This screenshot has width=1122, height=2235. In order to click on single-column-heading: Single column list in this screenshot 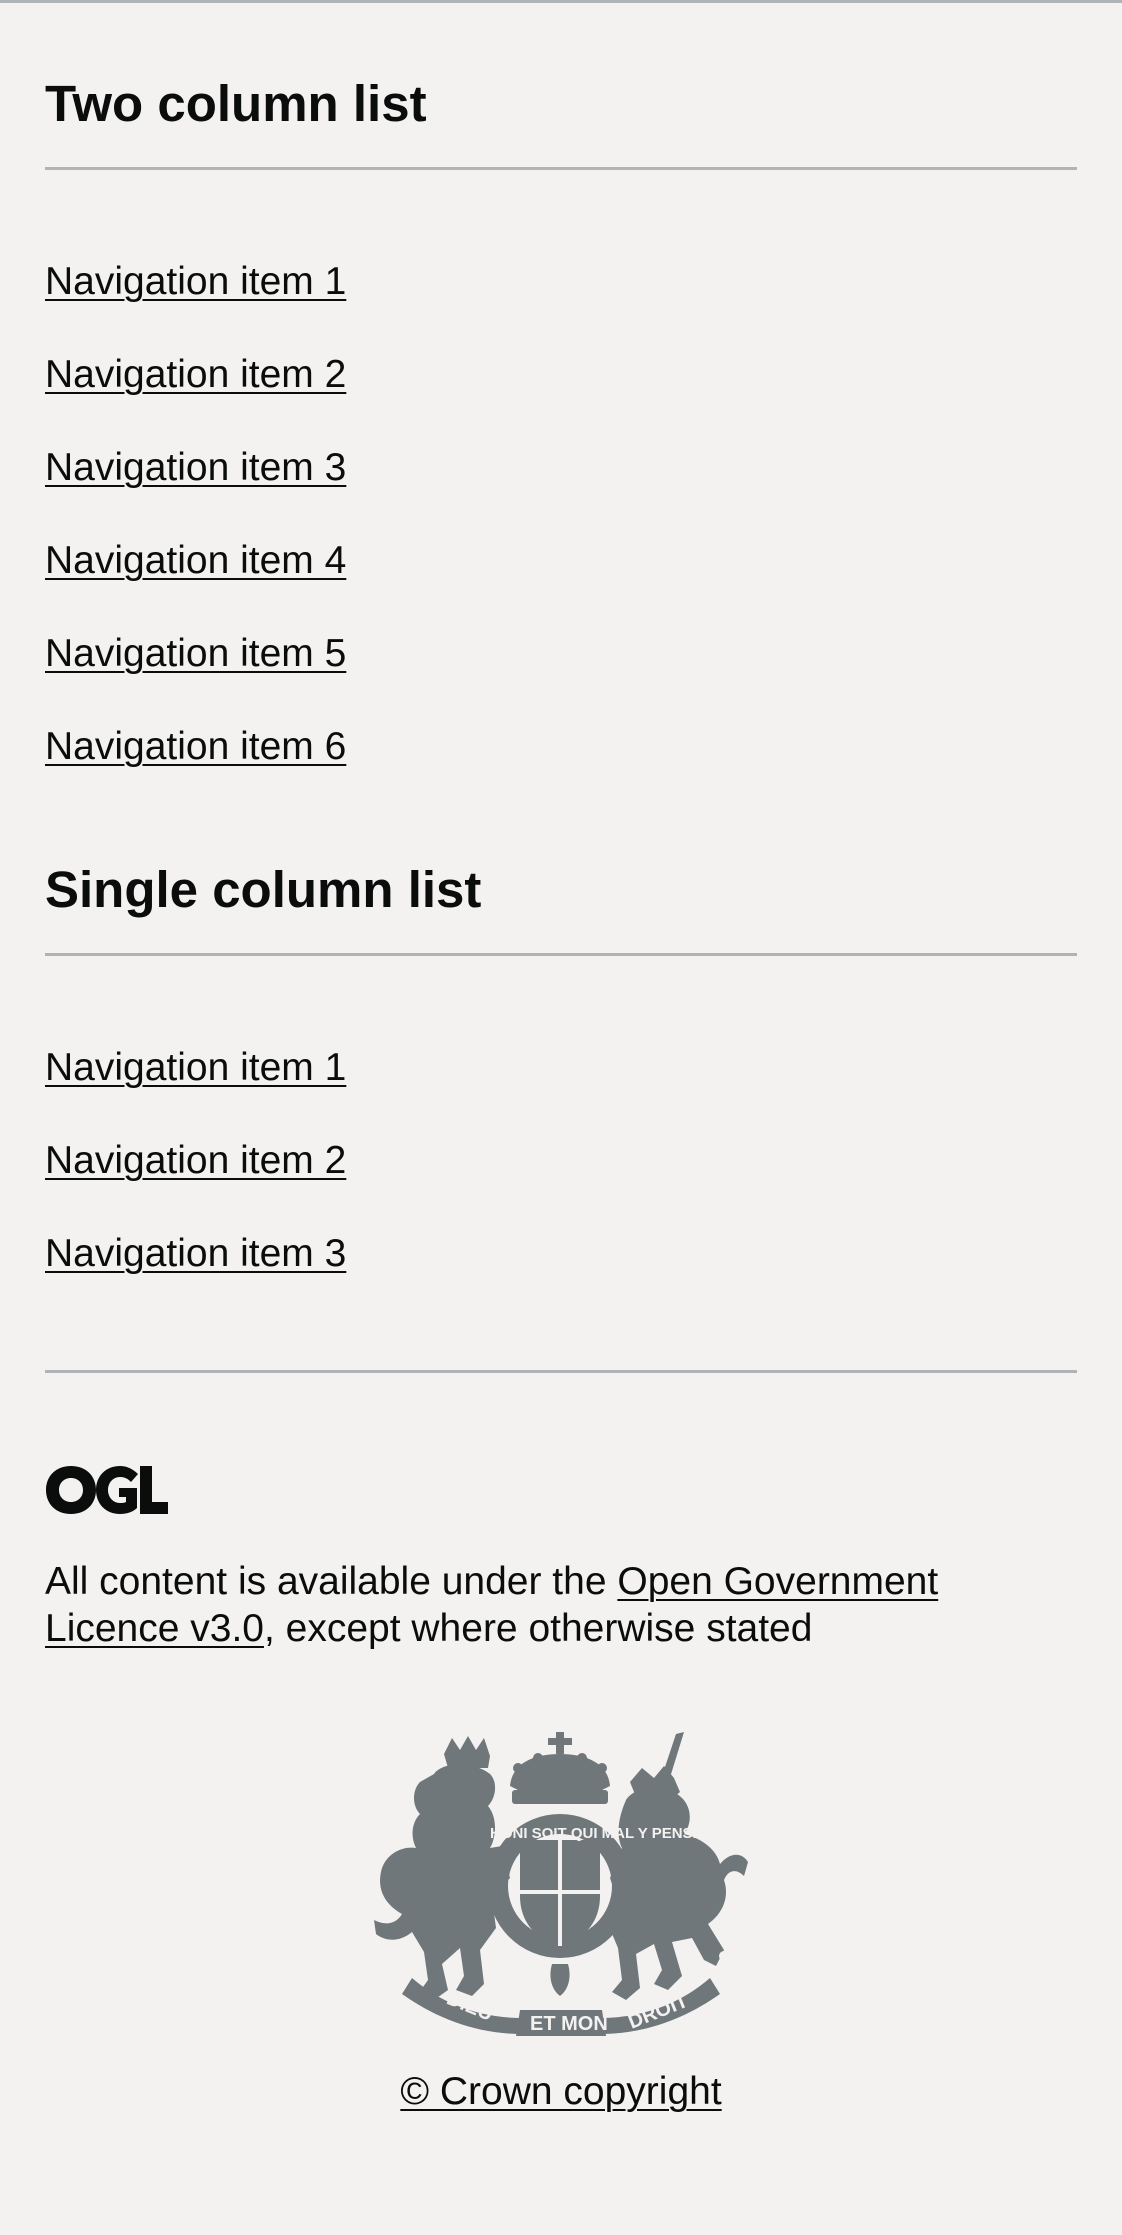, I will do `click(263, 889)`.